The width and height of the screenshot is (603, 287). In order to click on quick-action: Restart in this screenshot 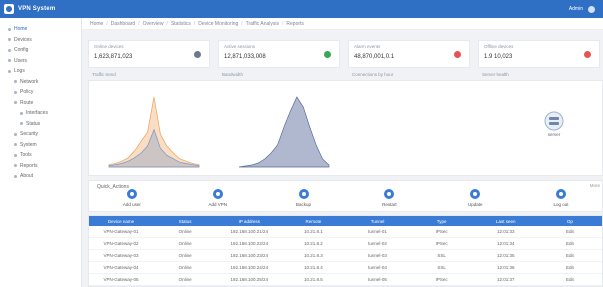, I will do `click(389, 198)`.